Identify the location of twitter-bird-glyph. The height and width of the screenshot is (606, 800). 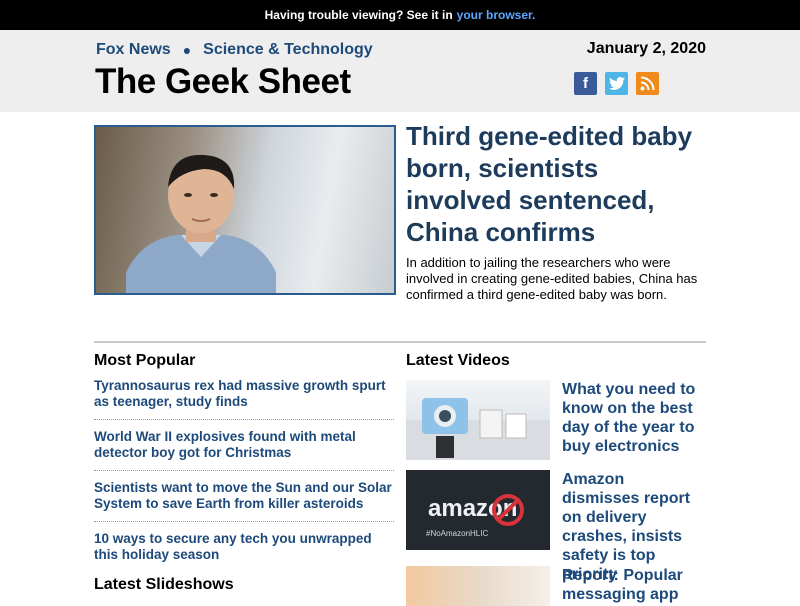
(616, 83).